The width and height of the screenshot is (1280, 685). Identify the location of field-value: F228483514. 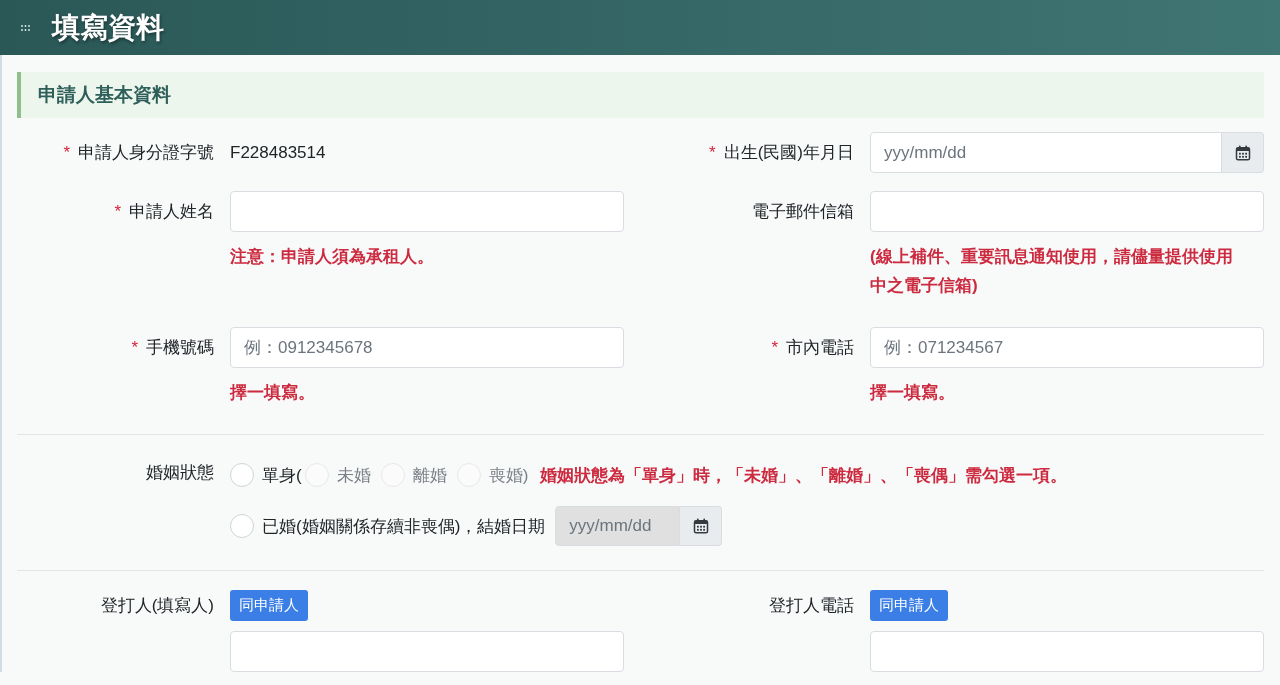
(278, 153).